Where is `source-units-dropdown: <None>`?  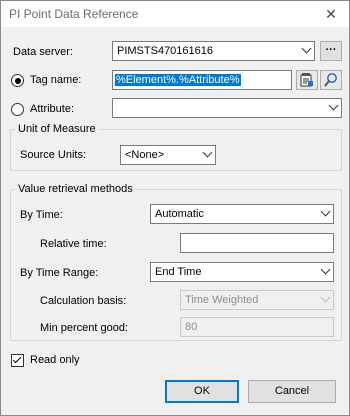
source-units-dropdown: <None> is located at coordinates (168, 155).